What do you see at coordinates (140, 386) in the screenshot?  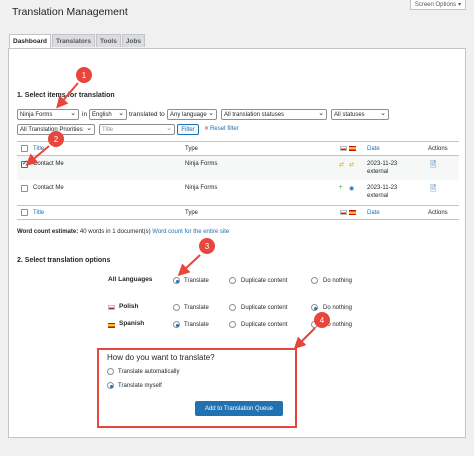 I see `translate-myself-label: Translate myself` at bounding box center [140, 386].